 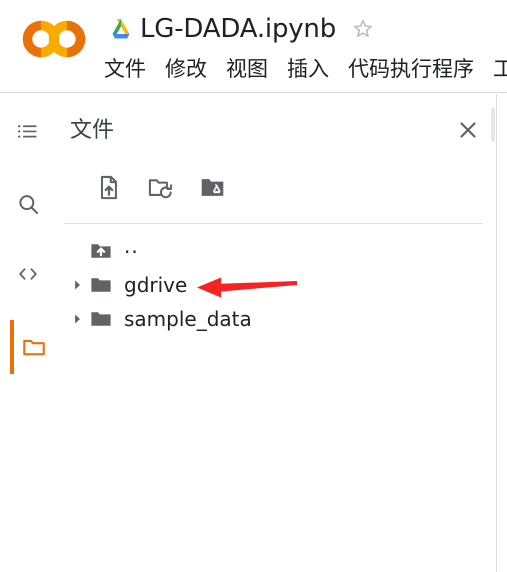 What do you see at coordinates (276, 251) in the screenshot?
I see `tree-row-parent: ..` at bounding box center [276, 251].